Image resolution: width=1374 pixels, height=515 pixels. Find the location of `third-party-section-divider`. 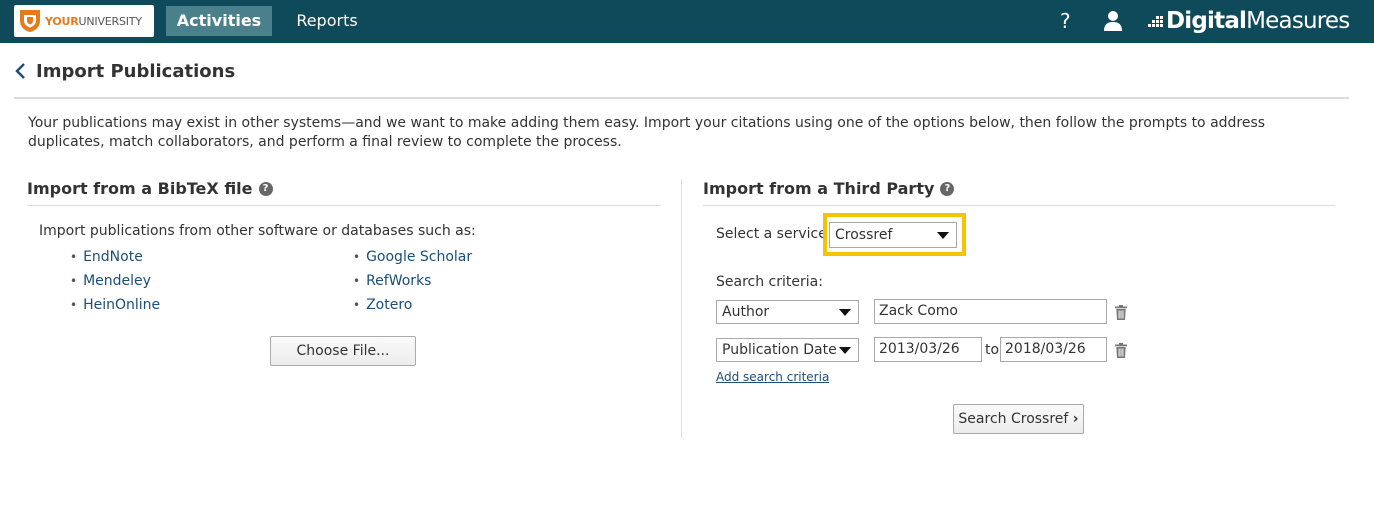

third-party-section-divider is located at coordinates (1019, 205).